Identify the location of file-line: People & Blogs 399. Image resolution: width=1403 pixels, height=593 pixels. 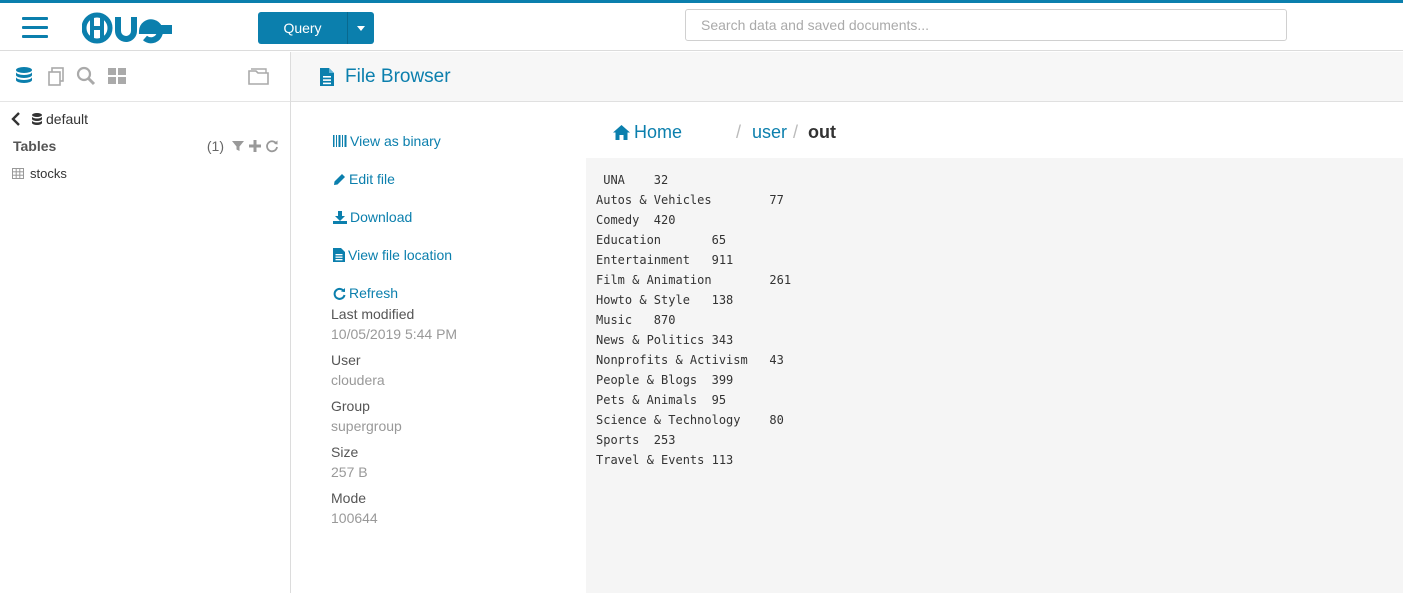
(665, 380).